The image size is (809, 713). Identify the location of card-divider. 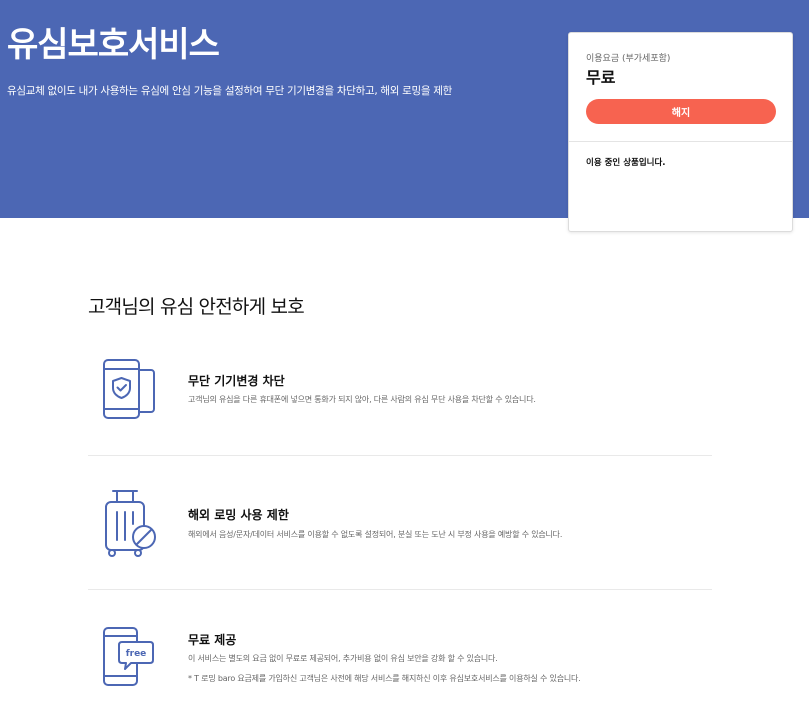
(680, 141).